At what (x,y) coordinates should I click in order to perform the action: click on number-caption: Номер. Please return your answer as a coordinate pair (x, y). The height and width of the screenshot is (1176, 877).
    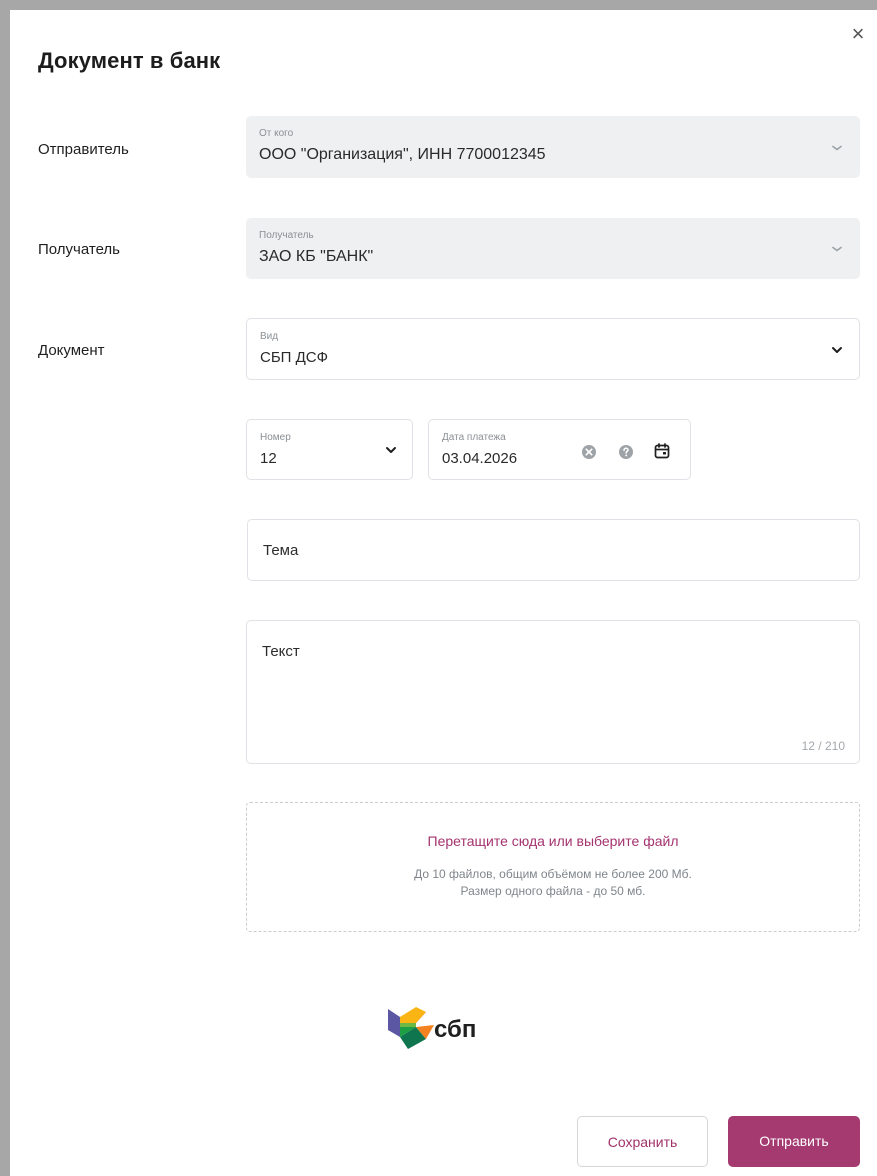
    Looking at the image, I should click on (275, 437).